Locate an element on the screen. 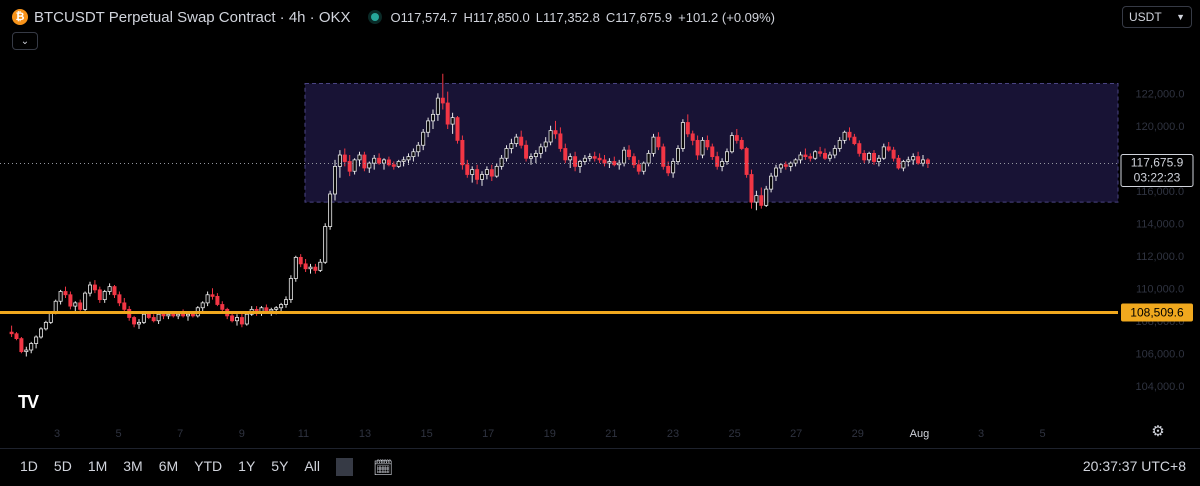 Image resolution: width=1200 pixels, height=486 pixels. range-1m-button: 1M is located at coordinates (97, 467).